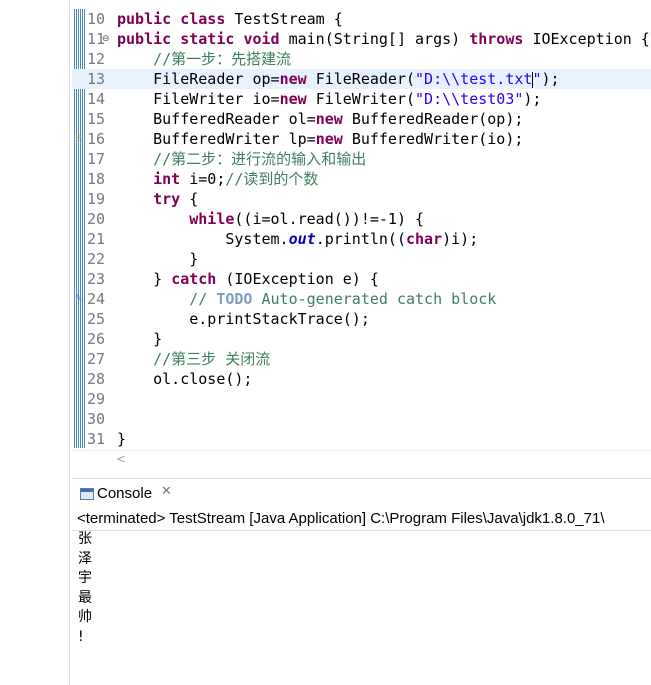 The height and width of the screenshot is (685, 651). What do you see at coordinates (361, 438) in the screenshot?
I see `code-line: 31}` at bounding box center [361, 438].